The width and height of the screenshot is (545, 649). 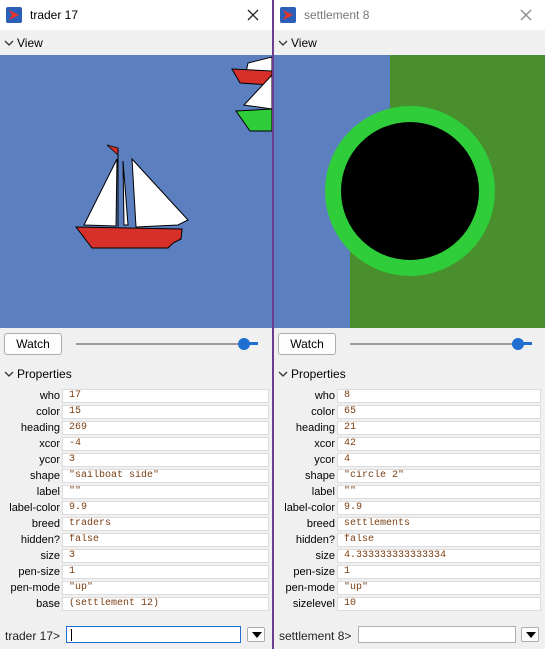 What do you see at coordinates (165, 396) in the screenshot?
I see `property-field: 17` at bounding box center [165, 396].